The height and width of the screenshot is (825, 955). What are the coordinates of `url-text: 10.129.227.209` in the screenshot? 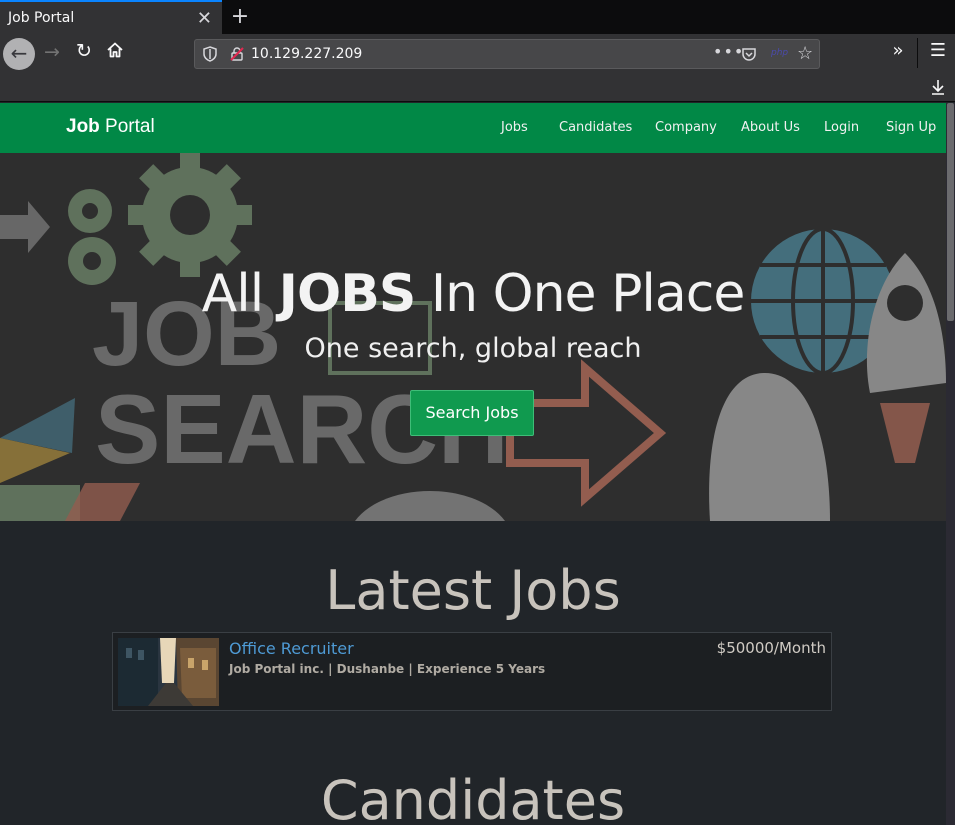 It's located at (306, 54).